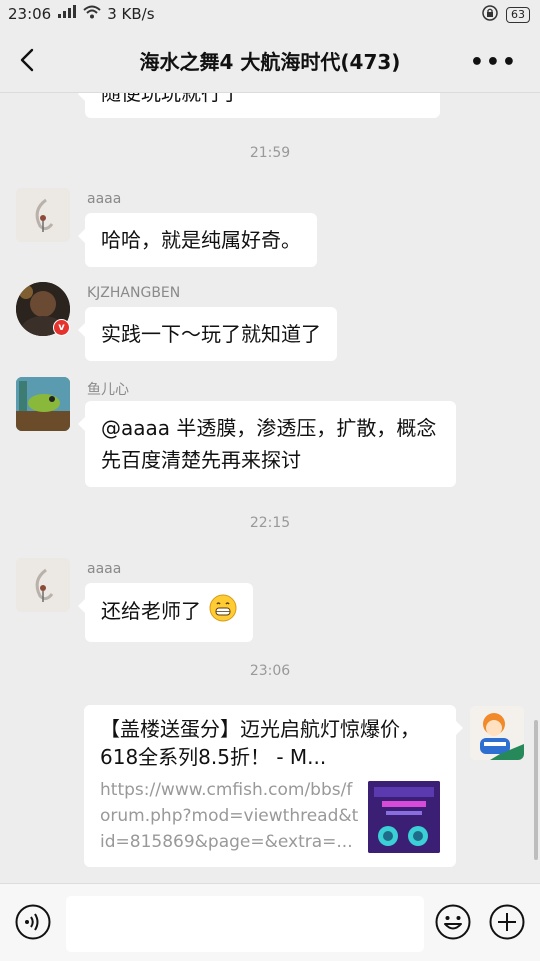  I want to click on page-title: 海水之舞4 大航海时代(473), so click(270, 62).